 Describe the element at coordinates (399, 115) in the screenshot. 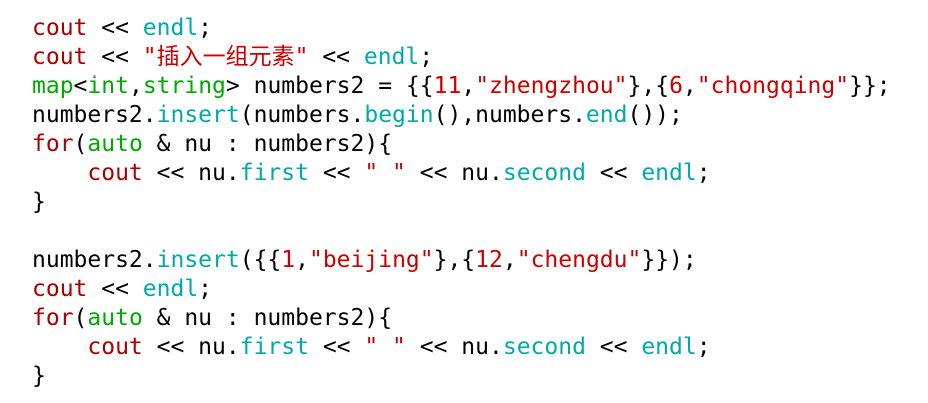

I see `code-token-builtin: begin` at that location.